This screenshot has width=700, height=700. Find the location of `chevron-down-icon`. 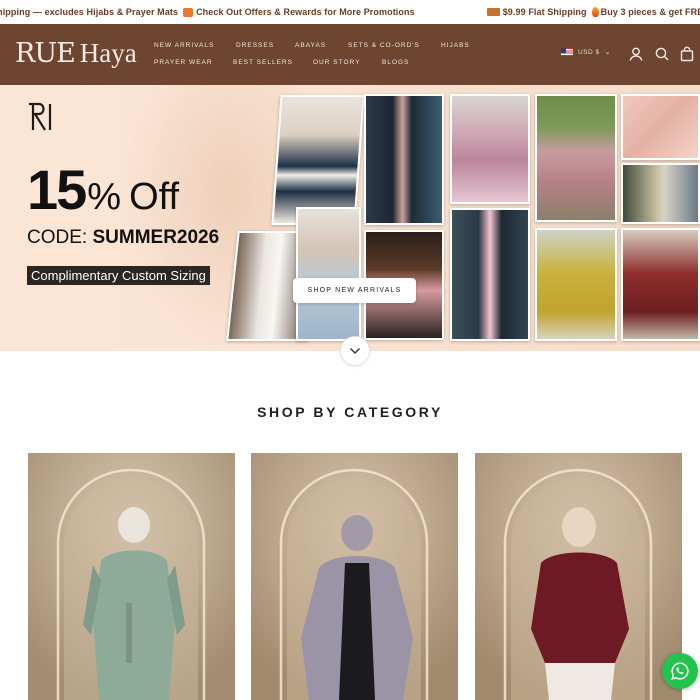

chevron-down-icon is located at coordinates (355, 351).